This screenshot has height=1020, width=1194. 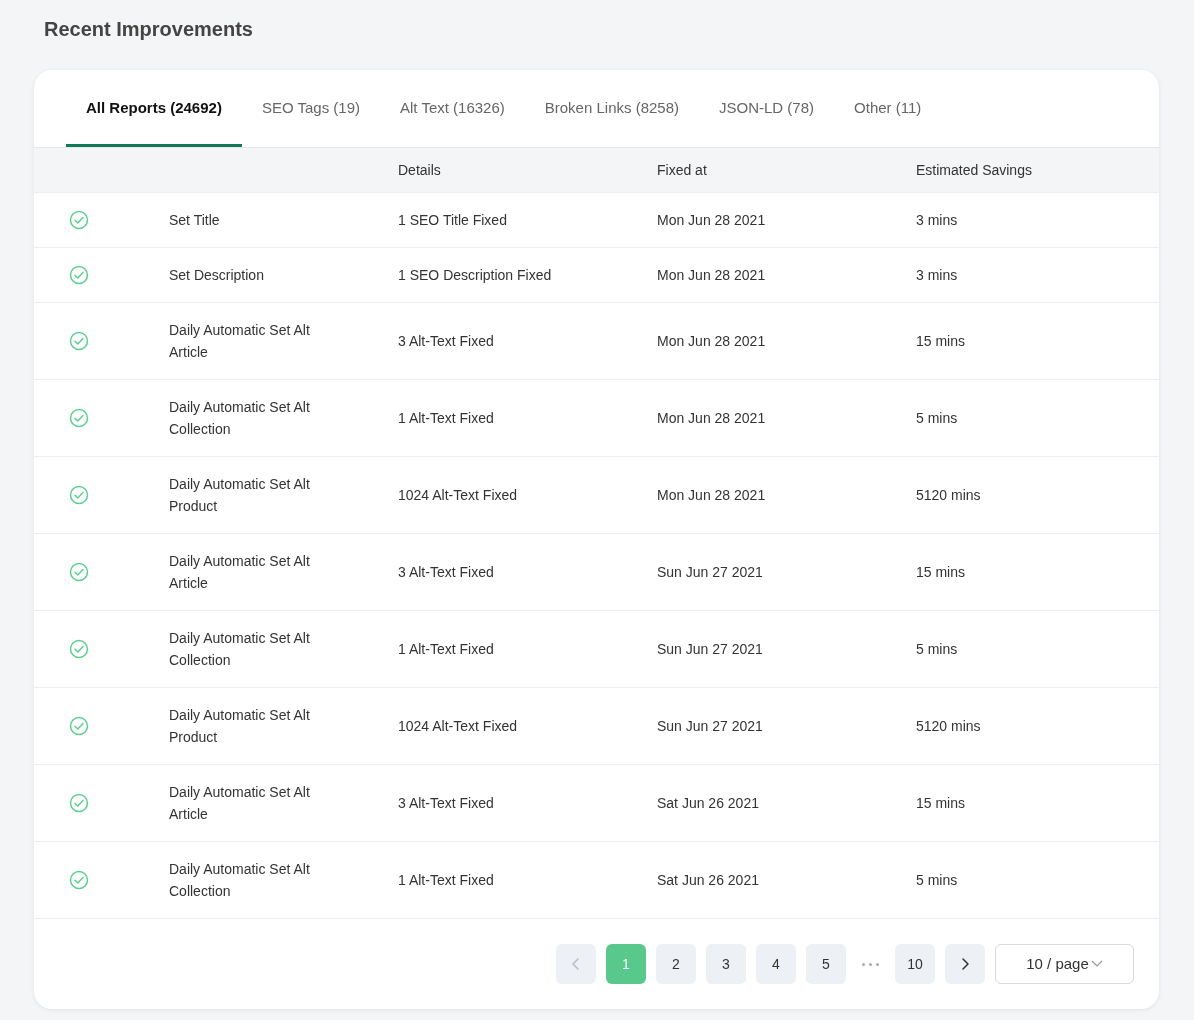 What do you see at coordinates (767, 108) in the screenshot?
I see `report-tab: JSON-LD (78)` at bounding box center [767, 108].